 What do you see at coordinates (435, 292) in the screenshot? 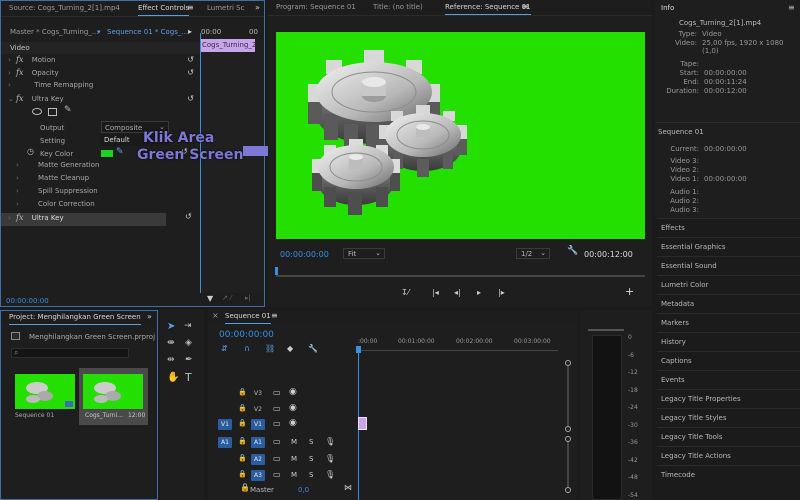
I see `go-to-in-icon: |◂` at bounding box center [435, 292].